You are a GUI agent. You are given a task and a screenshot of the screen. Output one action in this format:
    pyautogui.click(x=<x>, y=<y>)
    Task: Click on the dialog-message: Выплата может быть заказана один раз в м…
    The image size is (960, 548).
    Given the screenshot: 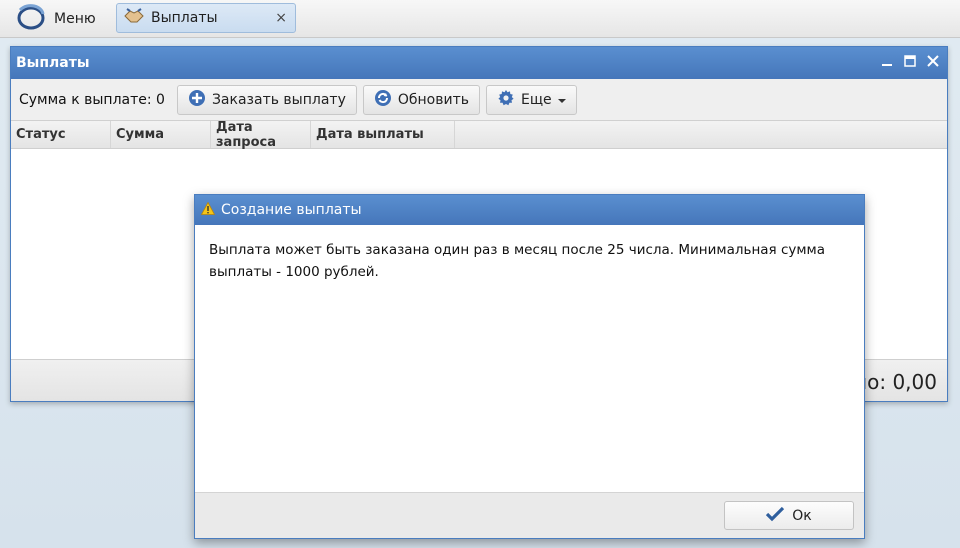 What is the action you would take?
    pyautogui.click(x=517, y=261)
    